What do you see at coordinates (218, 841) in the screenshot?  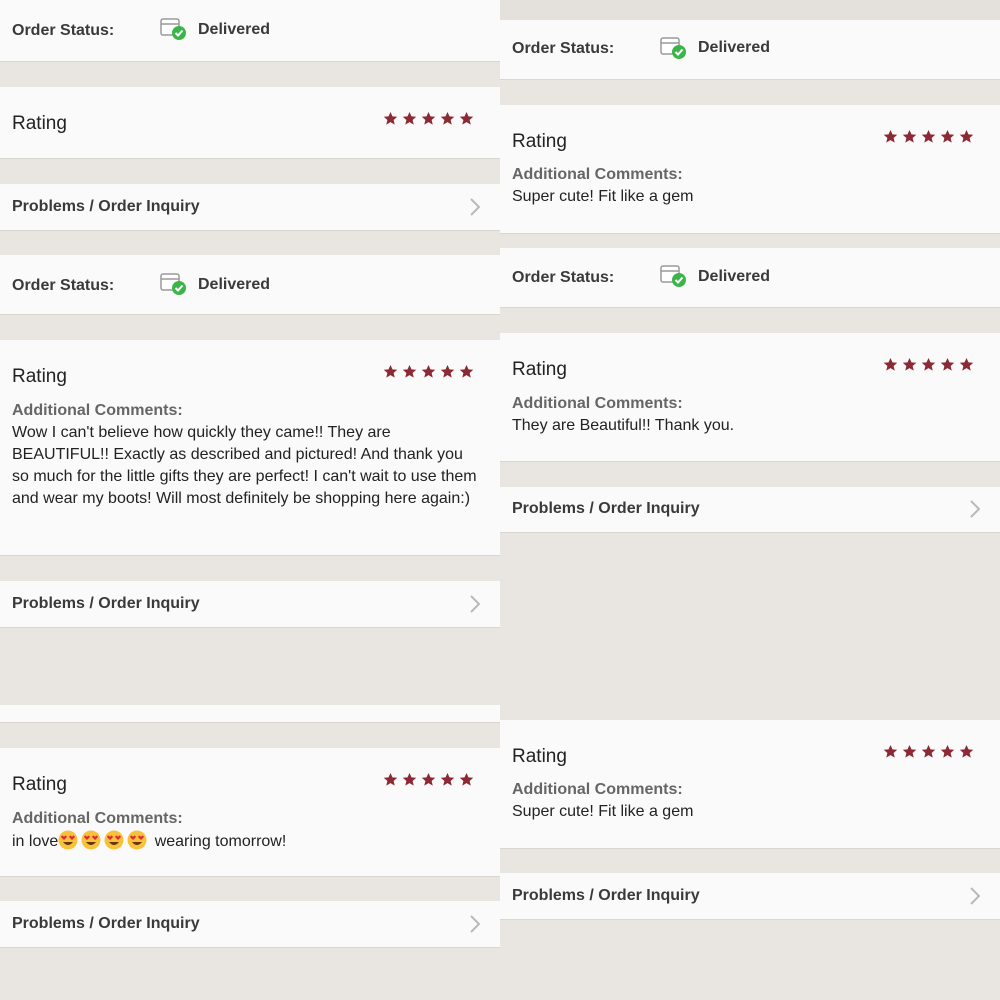 I see `comment-text-end: wearing tomorrow!` at bounding box center [218, 841].